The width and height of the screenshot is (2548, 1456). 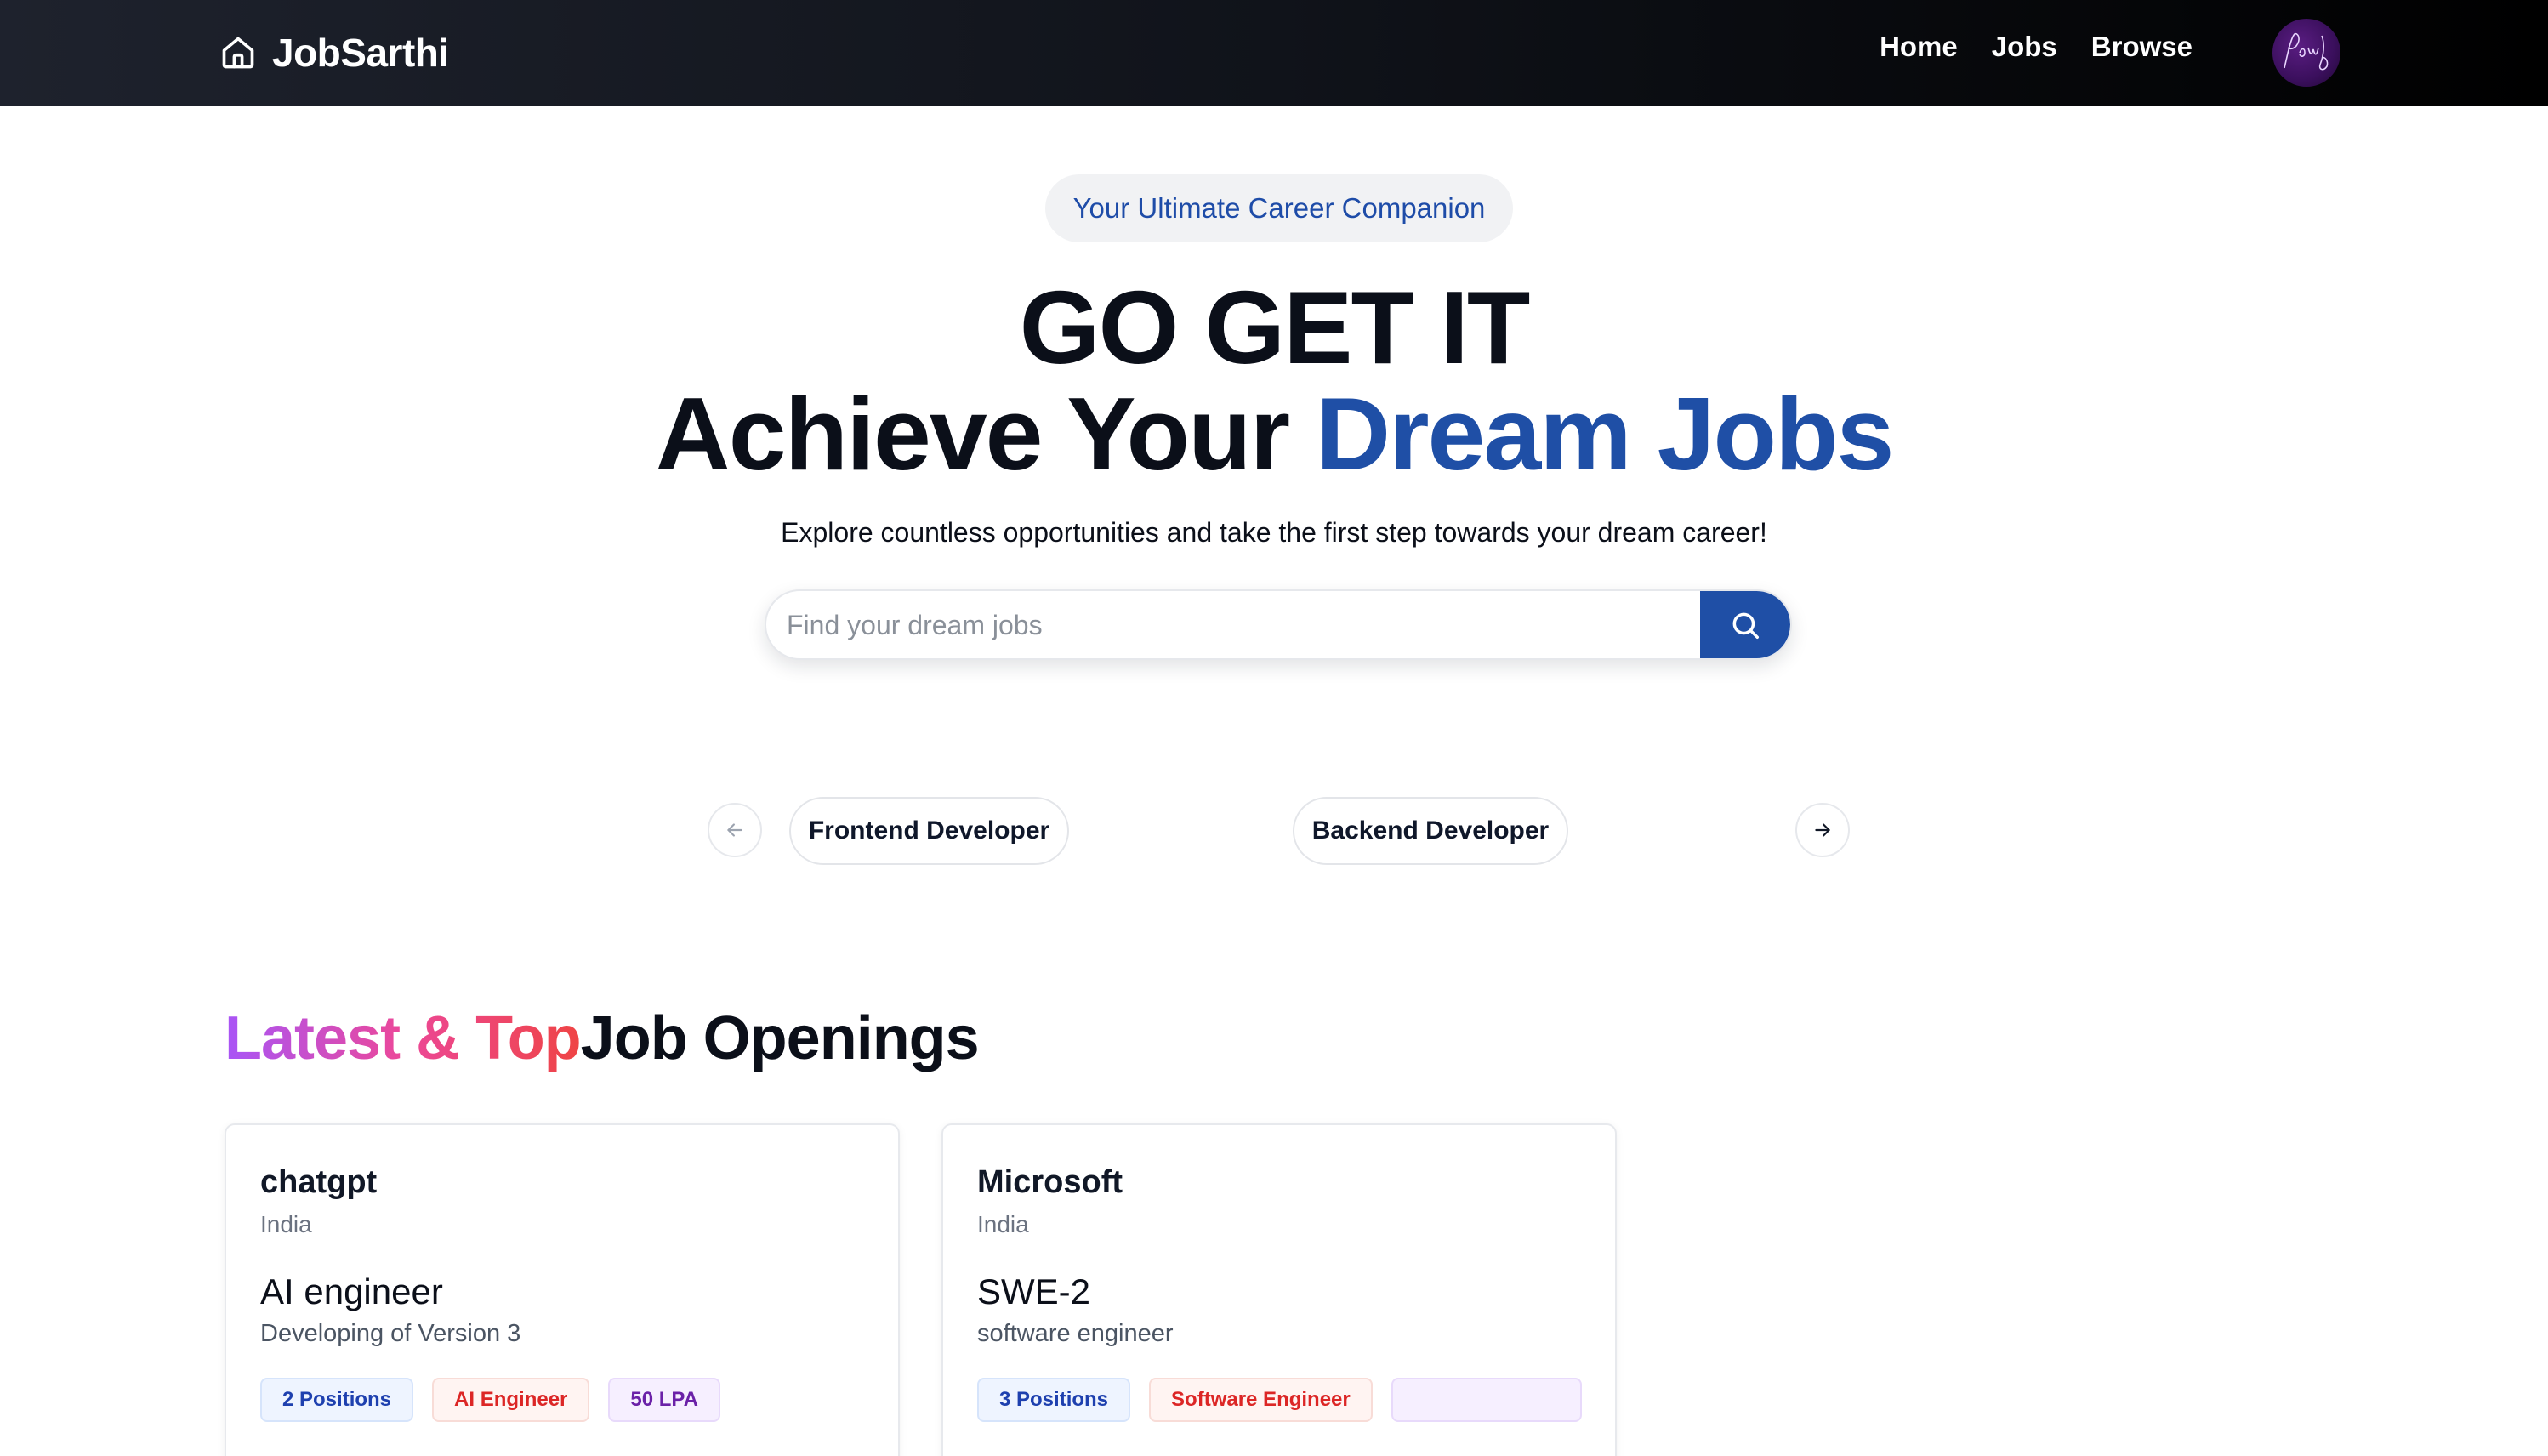 What do you see at coordinates (1075, 1333) in the screenshot?
I see `job-description: software engineer` at bounding box center [1075, 1333].